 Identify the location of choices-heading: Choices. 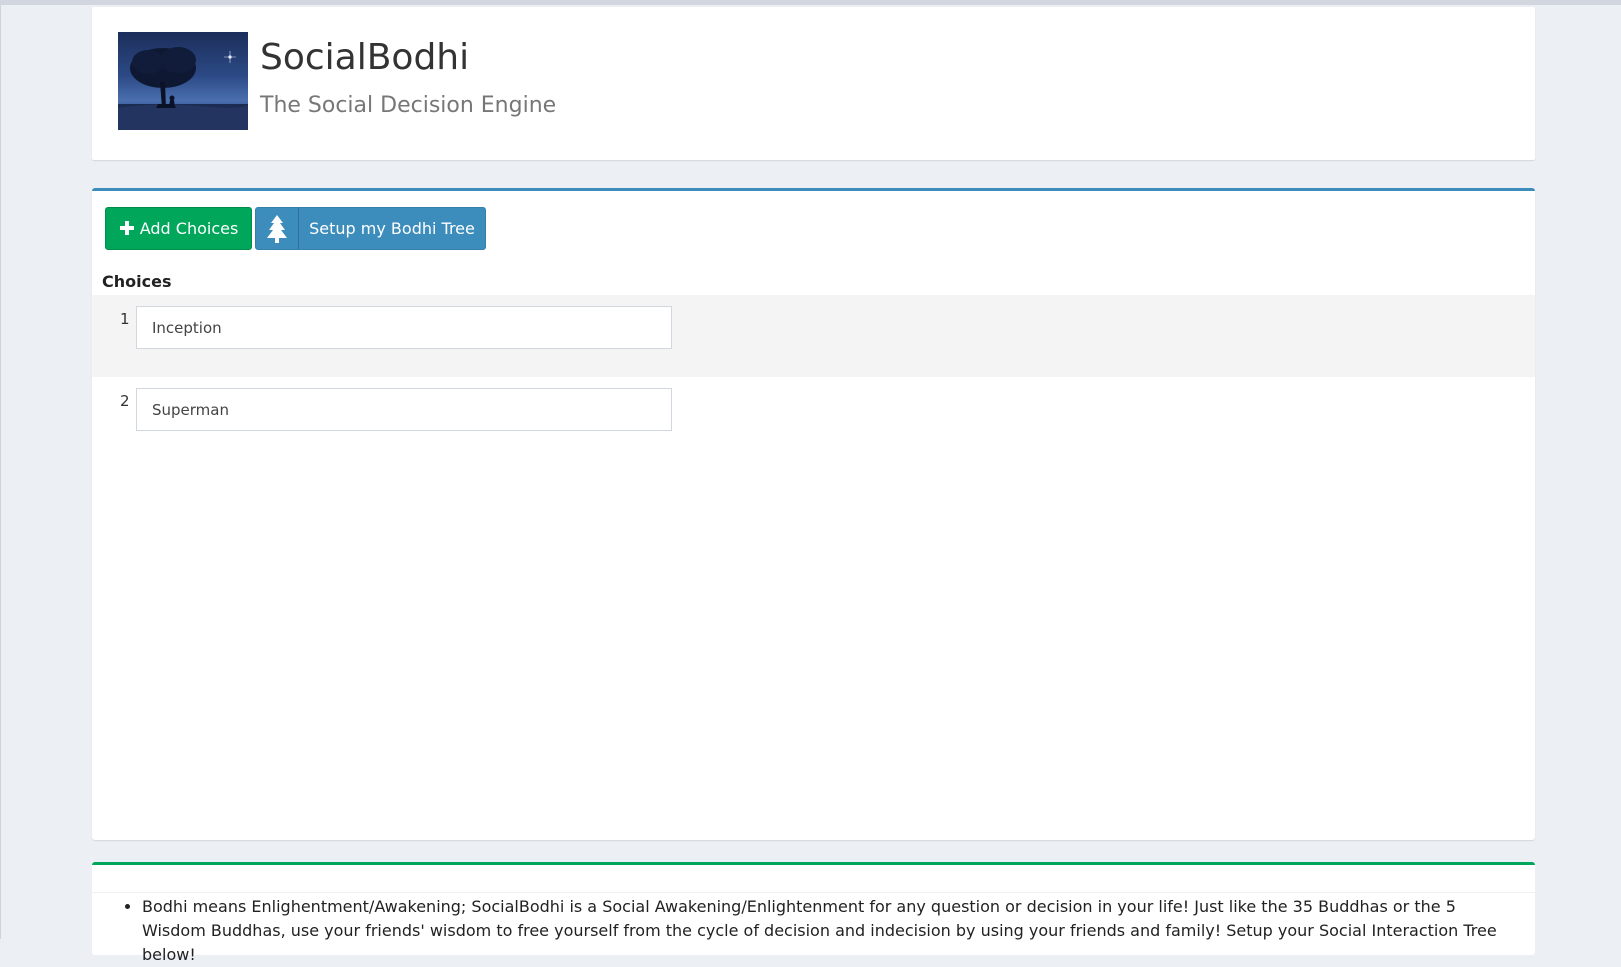
(137, 281).